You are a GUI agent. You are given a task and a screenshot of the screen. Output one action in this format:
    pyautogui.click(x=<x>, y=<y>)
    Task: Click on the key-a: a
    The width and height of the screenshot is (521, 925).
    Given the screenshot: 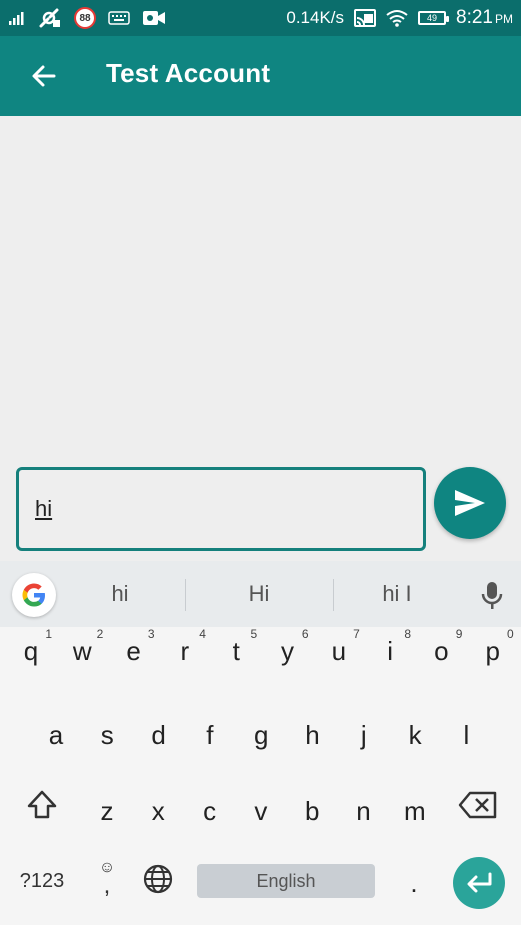 What is the action you would take?
    pyautogui.click(x=56, y=735)
    